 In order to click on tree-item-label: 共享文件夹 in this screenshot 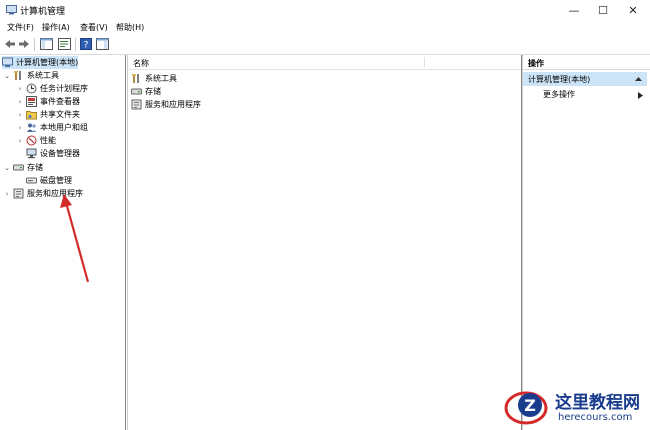, I will do `click(60, 114)`.